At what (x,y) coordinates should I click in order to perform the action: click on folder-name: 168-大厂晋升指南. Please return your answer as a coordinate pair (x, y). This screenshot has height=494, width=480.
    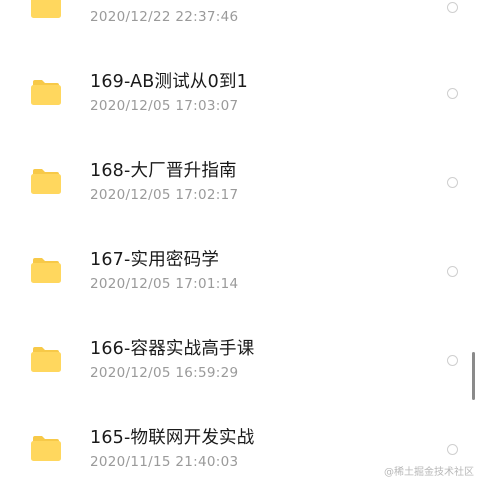
    Looking at the image, I should click on (163, 171).